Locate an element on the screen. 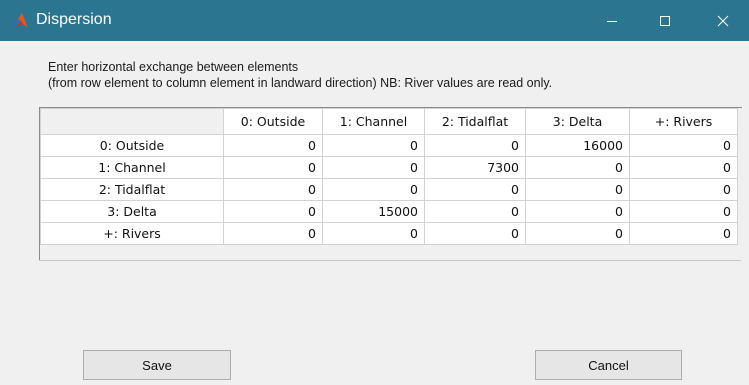  column-header: 2: Tidalflat is located at coordinates (475, 121).